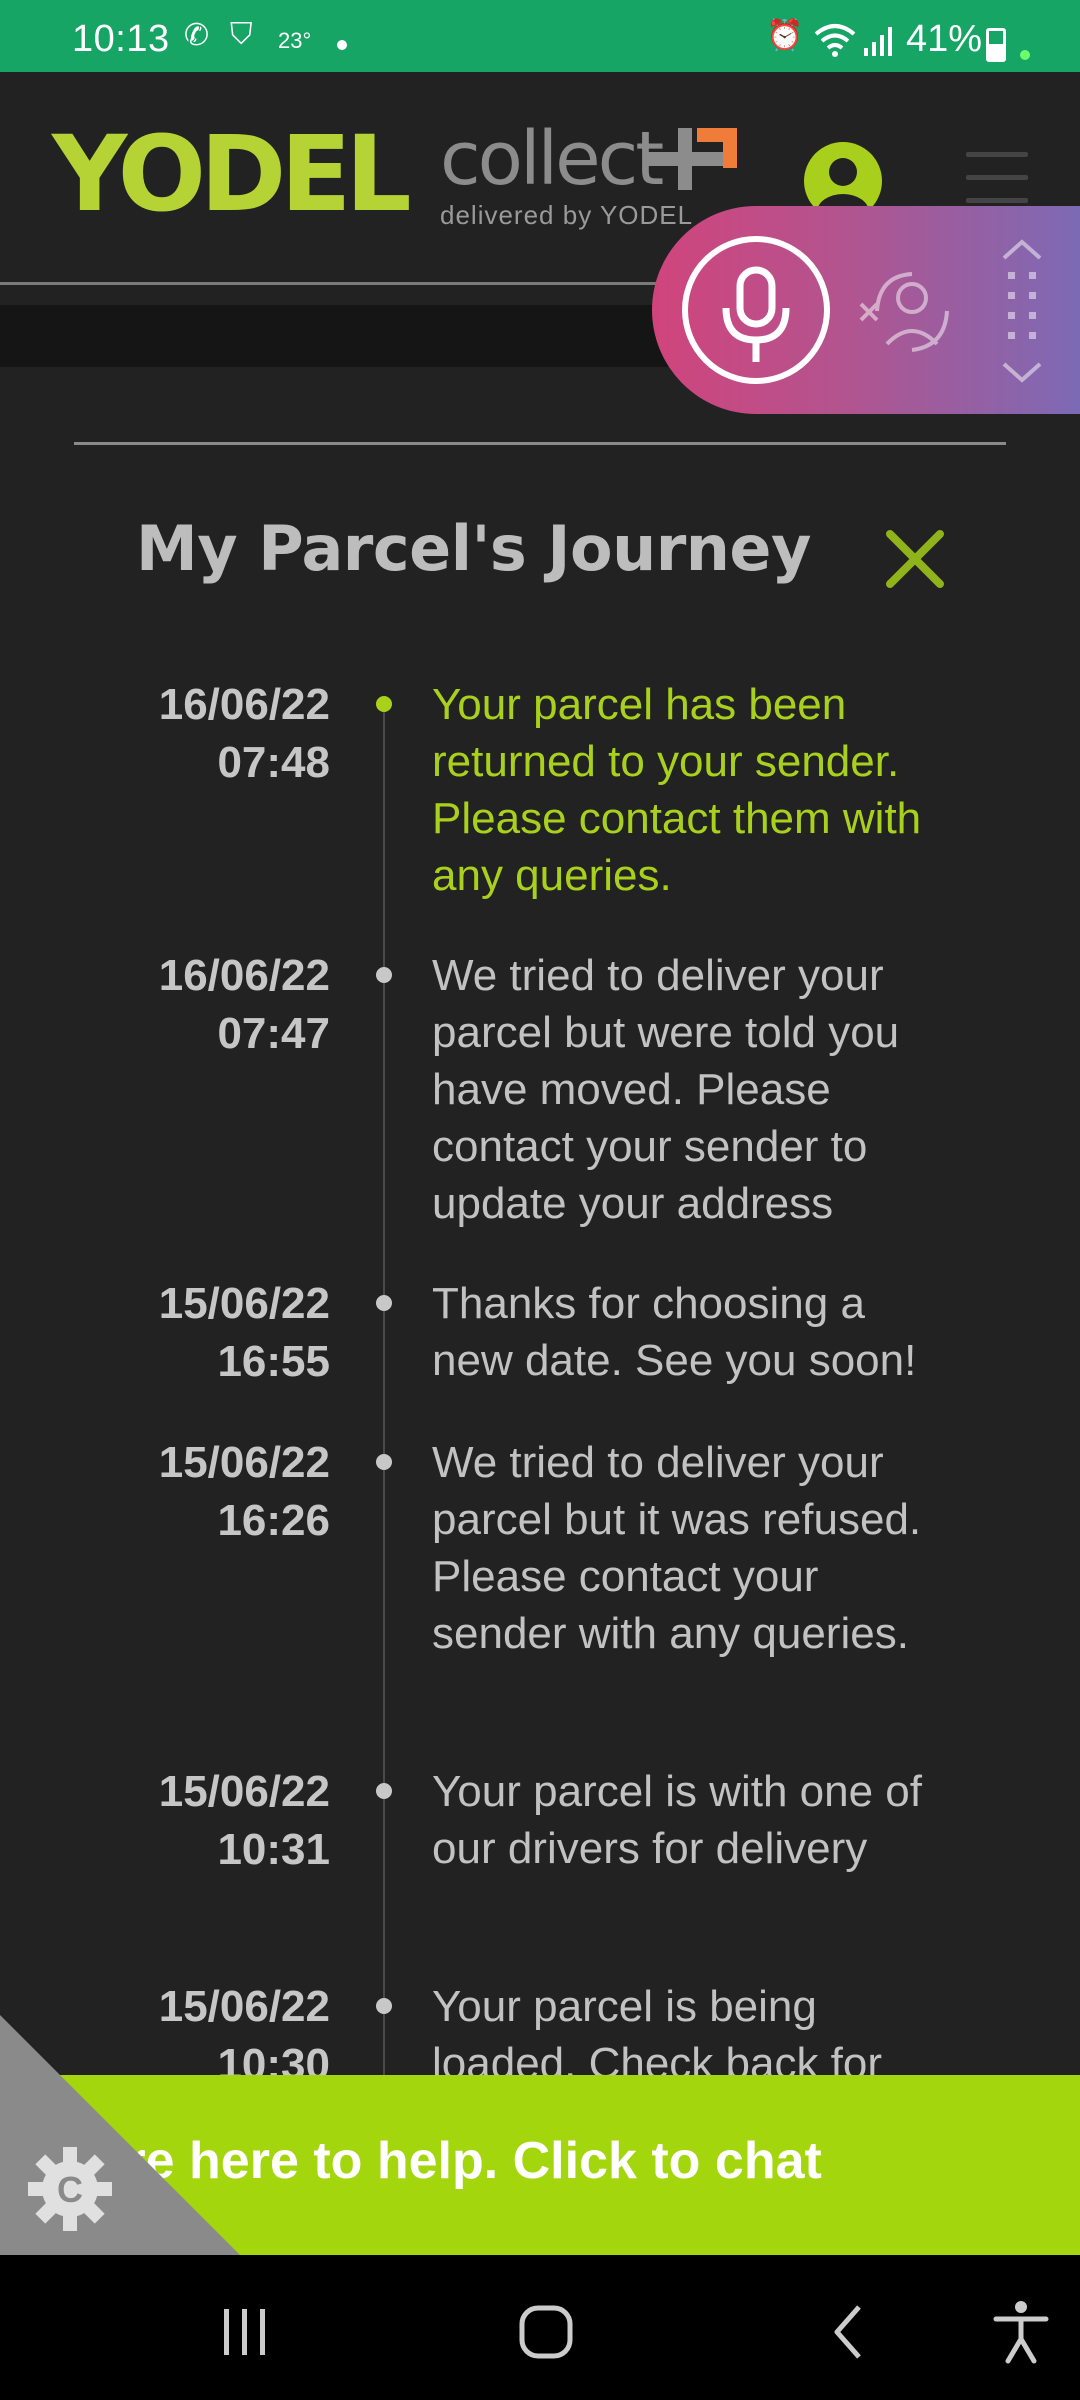 The image size is (1080, 2400). Describe the element at coordinates (944, 39) in the screenshot. I see `battery-percentage: 41%` at that location.